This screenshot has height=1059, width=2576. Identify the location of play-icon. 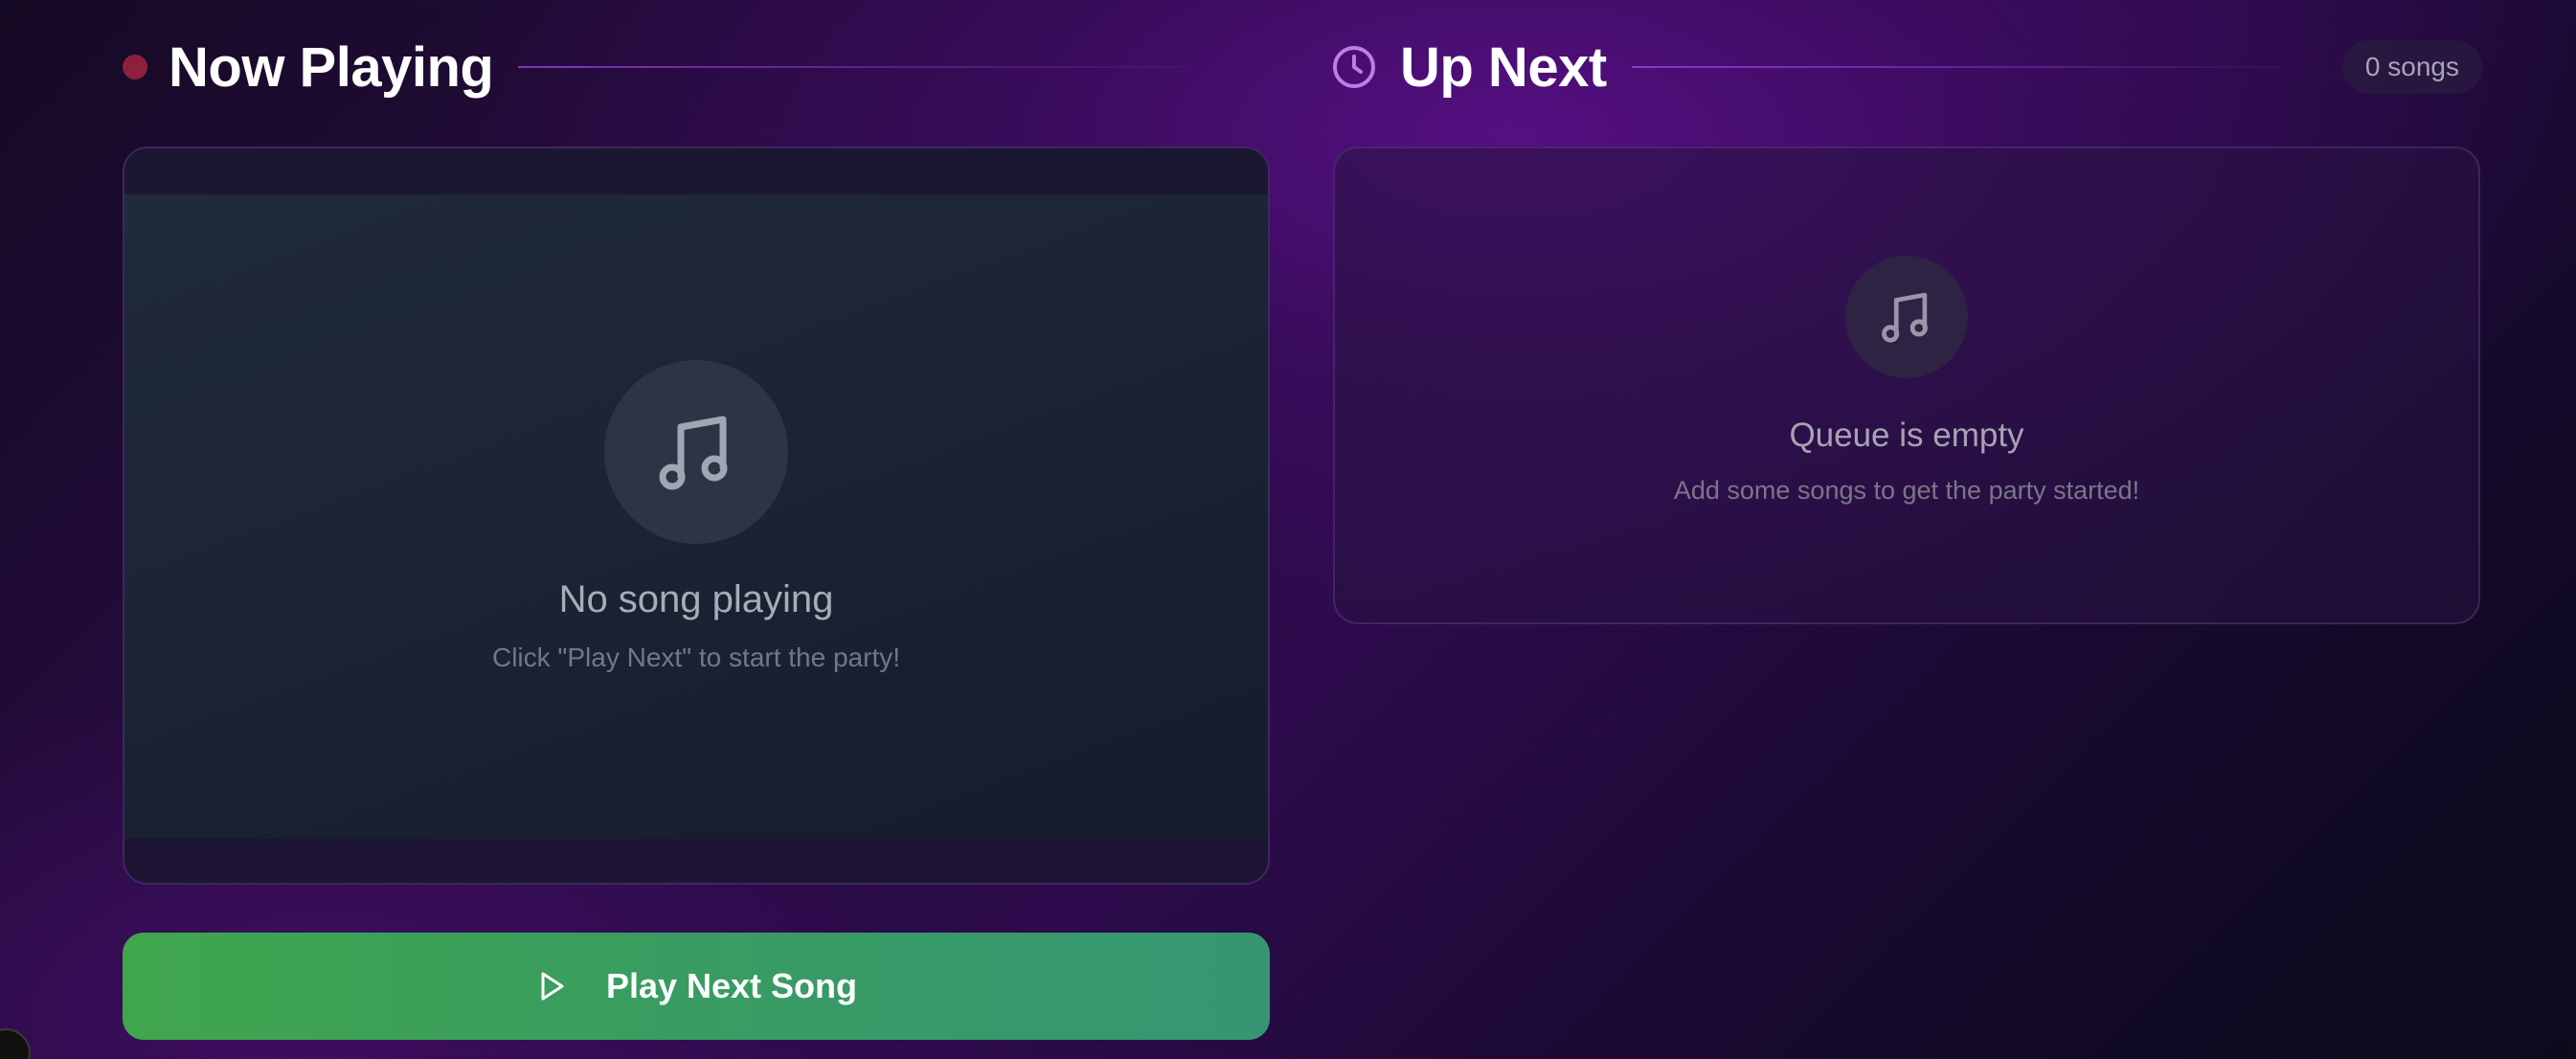
(552, 987).